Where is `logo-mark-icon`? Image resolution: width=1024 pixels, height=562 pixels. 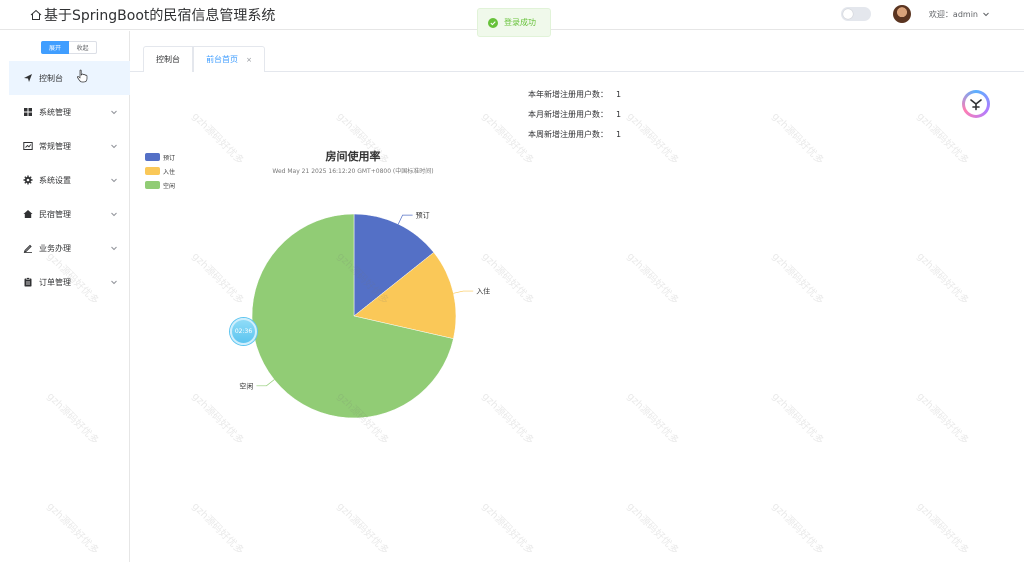
logo-mark-icon is located at coordinates (976, 105).